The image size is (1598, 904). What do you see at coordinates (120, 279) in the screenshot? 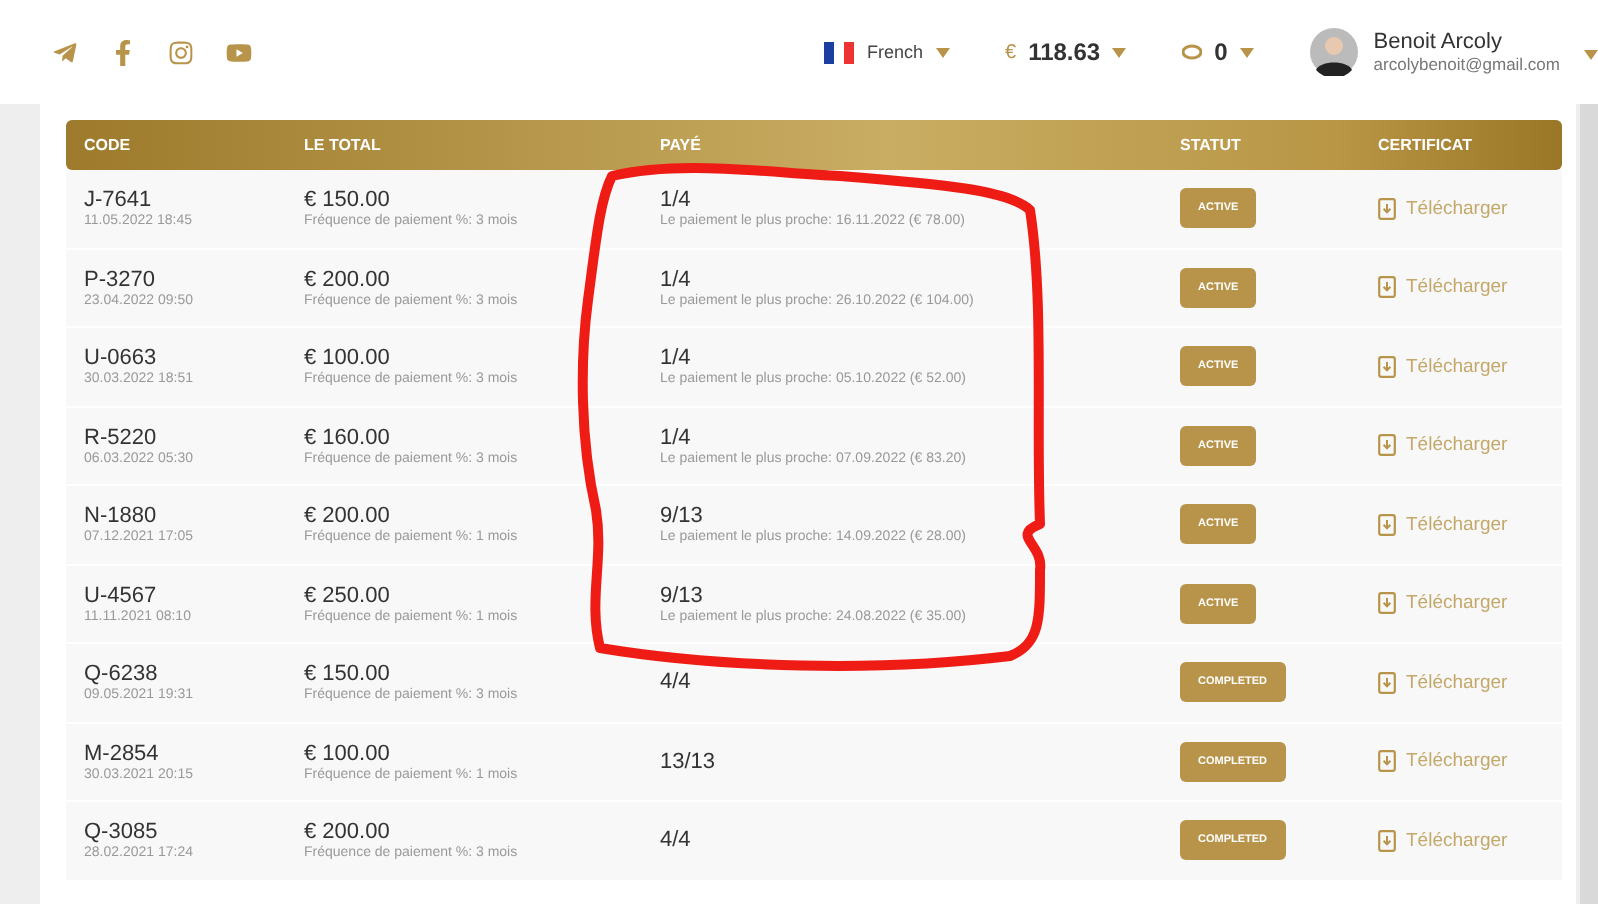
I see `order-code: P-3270` at bounding box center [120, 279].